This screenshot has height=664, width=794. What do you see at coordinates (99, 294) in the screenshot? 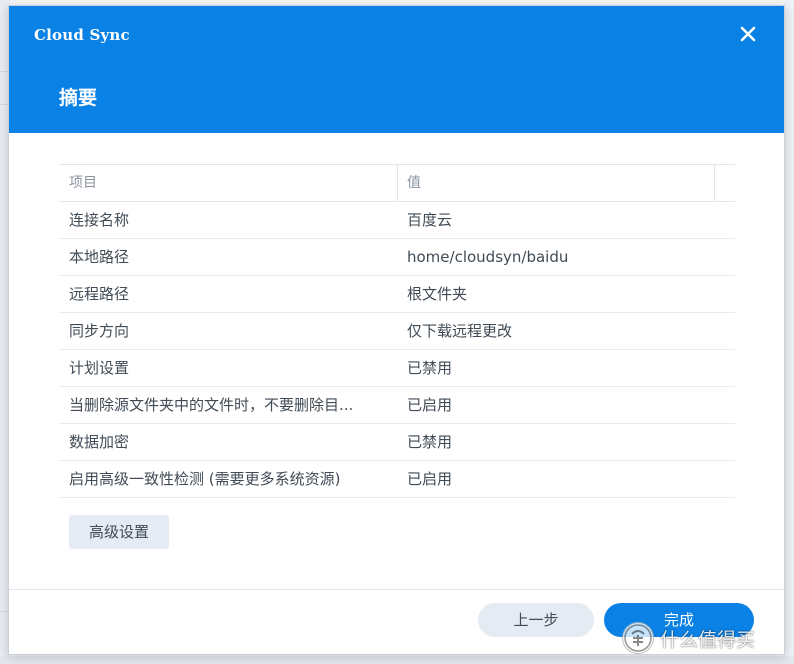
I see `row-item-cell: 远程路径` at bounding box center [99, 294].